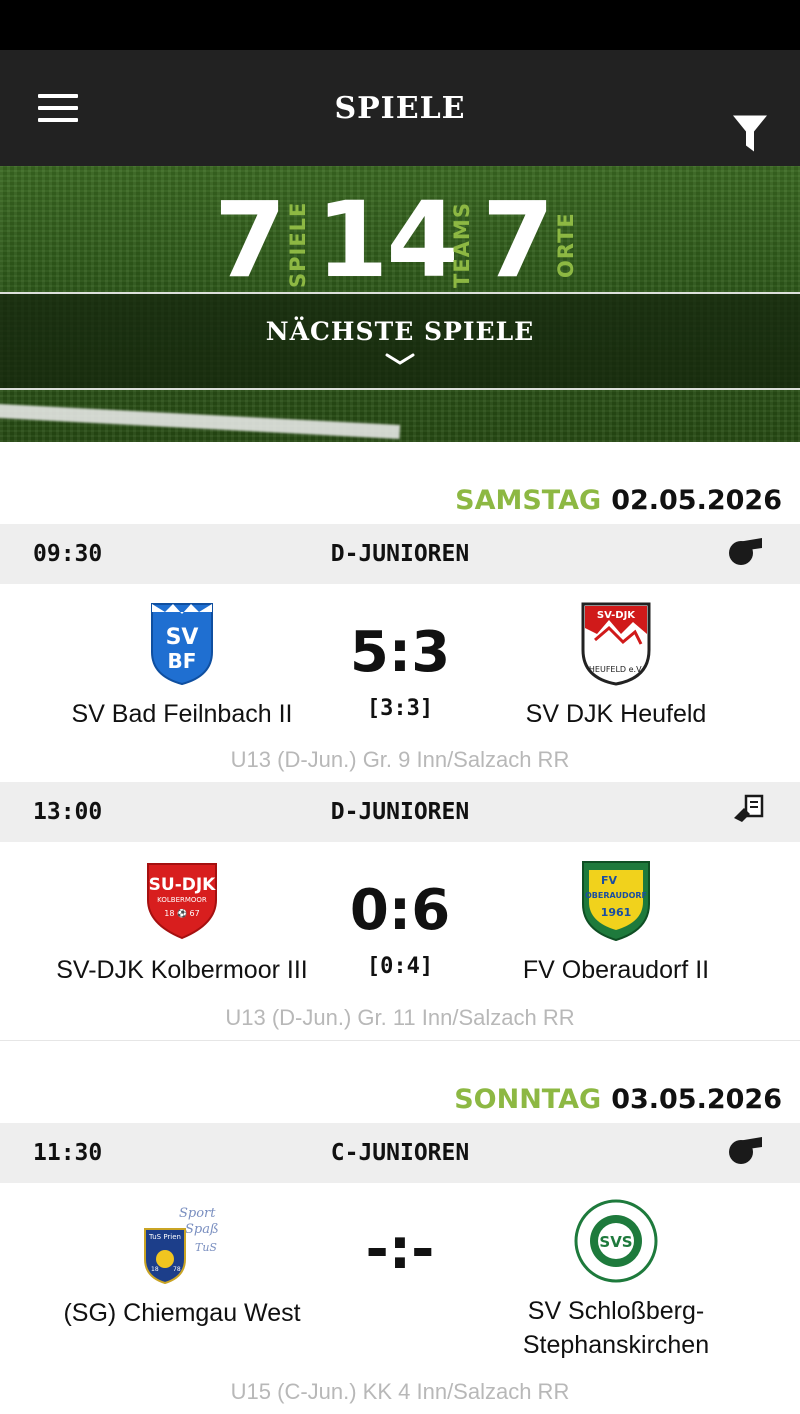 This screenshot has width=800, height=1414. What do you see at coordinates (400, 1391) in the screenshot?
I see `league-name: U15 (C-Jun.) KK 4 Inn/Salzach RR` at bounding box center [400, 1391].